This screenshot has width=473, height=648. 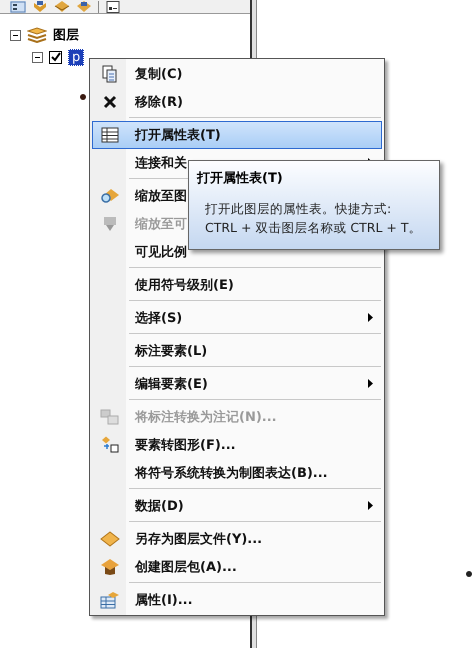 What do you see at coordinates (313, 218) in the screenshot?
I see `tooltip-text: 打开此图层的属性表。快捷方式: CTRL + 双击图层名称或 CTRL + T。` at bounding box center [313, 218].